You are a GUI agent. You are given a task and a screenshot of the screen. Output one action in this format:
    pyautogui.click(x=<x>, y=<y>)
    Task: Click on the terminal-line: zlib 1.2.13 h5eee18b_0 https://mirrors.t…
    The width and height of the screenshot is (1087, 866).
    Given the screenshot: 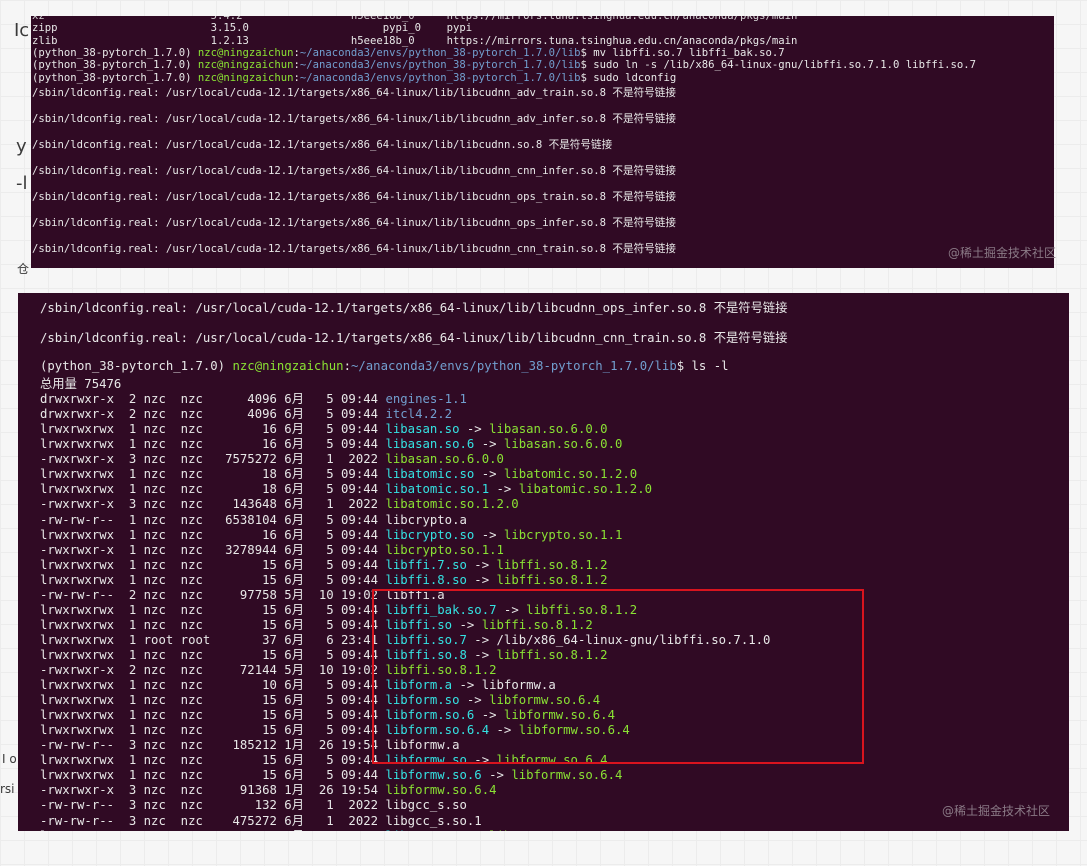 What is the action you would take?
    pyautogui.click(x=414, y=41)
    